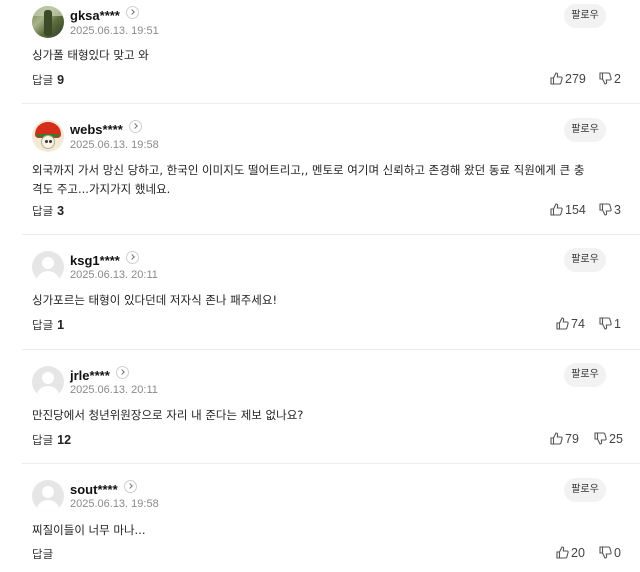 The width and height of the screenshot is (640, 572). I want to click on reply-count: 1, so click(61, 325).